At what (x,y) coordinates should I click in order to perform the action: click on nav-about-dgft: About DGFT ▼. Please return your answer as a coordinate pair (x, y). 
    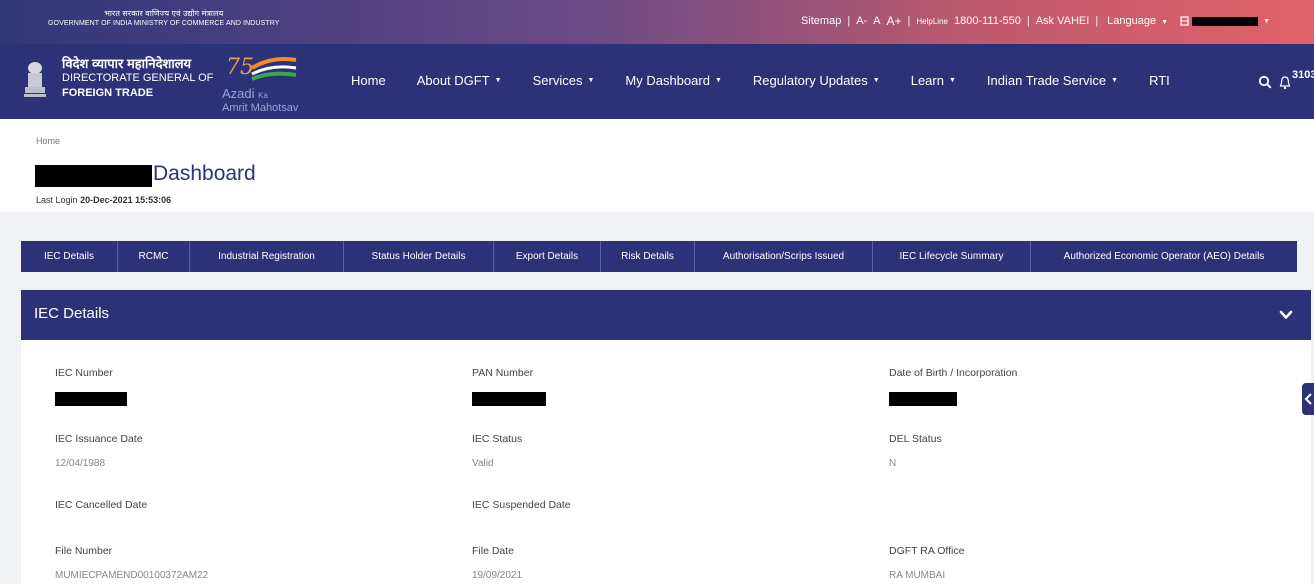
    Looking at the image, I should click on (459, 80).